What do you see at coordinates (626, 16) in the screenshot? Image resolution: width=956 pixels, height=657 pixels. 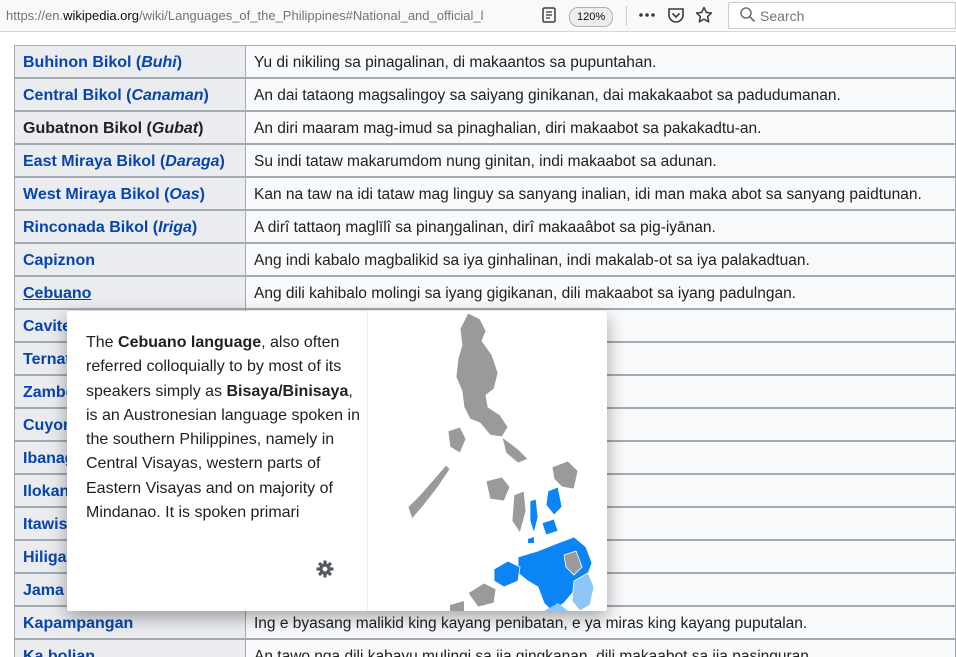 I see `toolbar-divider` at bounding box center [626, 16].